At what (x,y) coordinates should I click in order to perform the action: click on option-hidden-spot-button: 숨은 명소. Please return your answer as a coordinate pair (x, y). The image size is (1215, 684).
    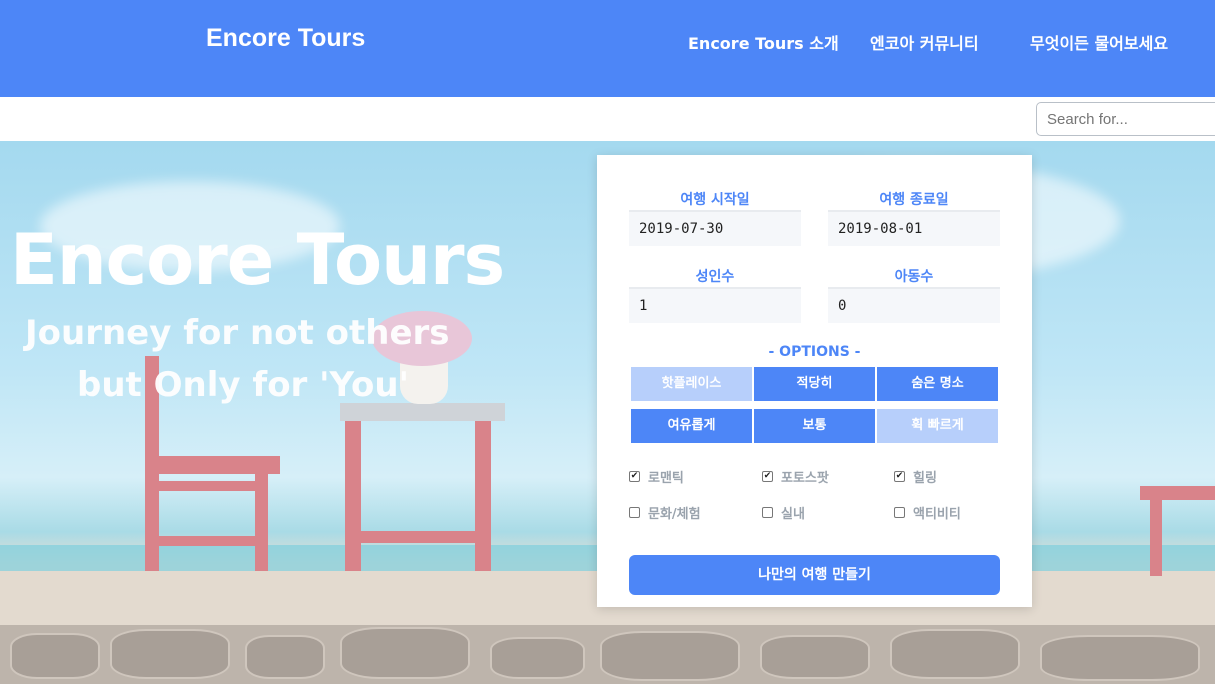
    Looking at the image, I should click on (937, 384).